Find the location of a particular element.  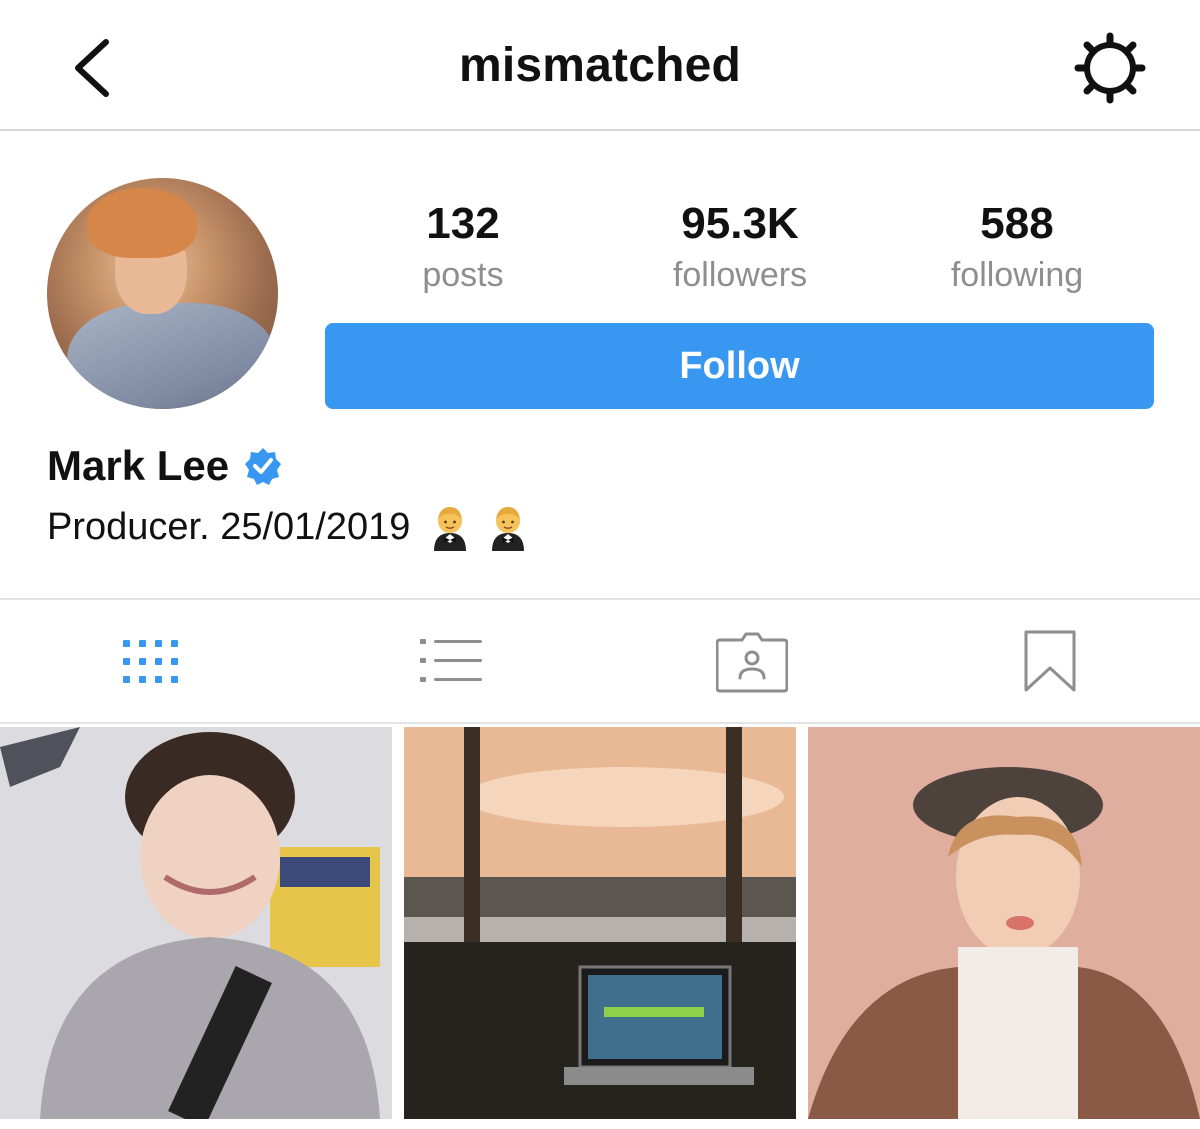

tab-grid is located at coordinates (150, 661).